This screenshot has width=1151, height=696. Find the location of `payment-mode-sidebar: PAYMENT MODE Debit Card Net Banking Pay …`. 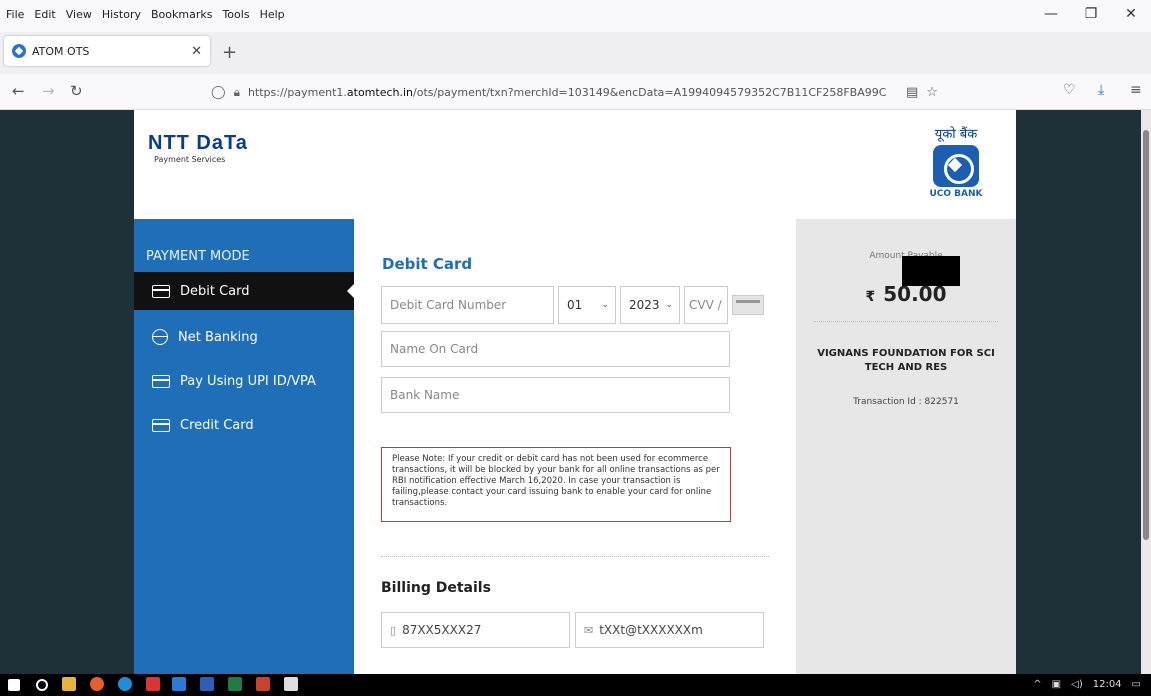

payment-mode-sidebar: PAYMENT MODE Debit Card Net Banking Pay … is located at coordinates (244, 446).